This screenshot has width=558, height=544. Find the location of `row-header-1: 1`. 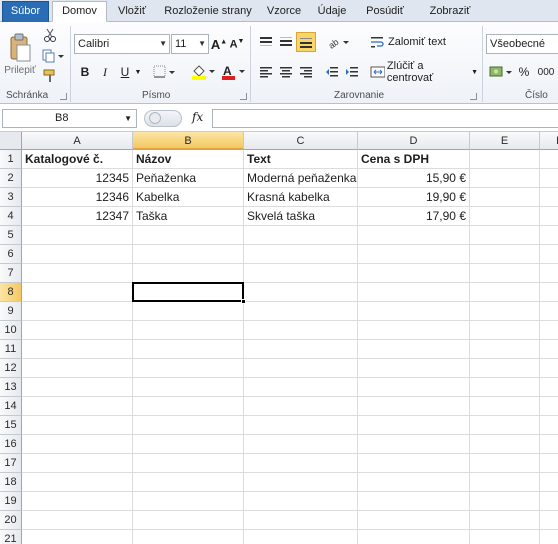

row-header-1: 1 is located at coordinates (11, 159).